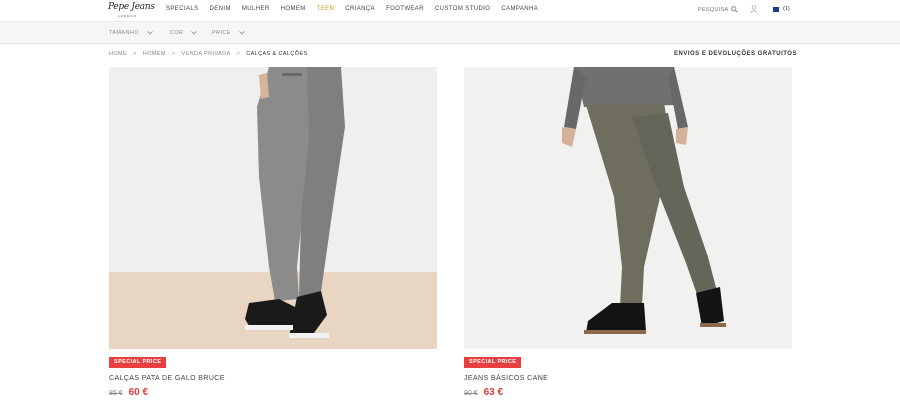 The width and height of the screenshot is (900, 418). Describe the element at coordinates (177, 33) in the screenshot. I see `filter-color-label: COR` at that location.